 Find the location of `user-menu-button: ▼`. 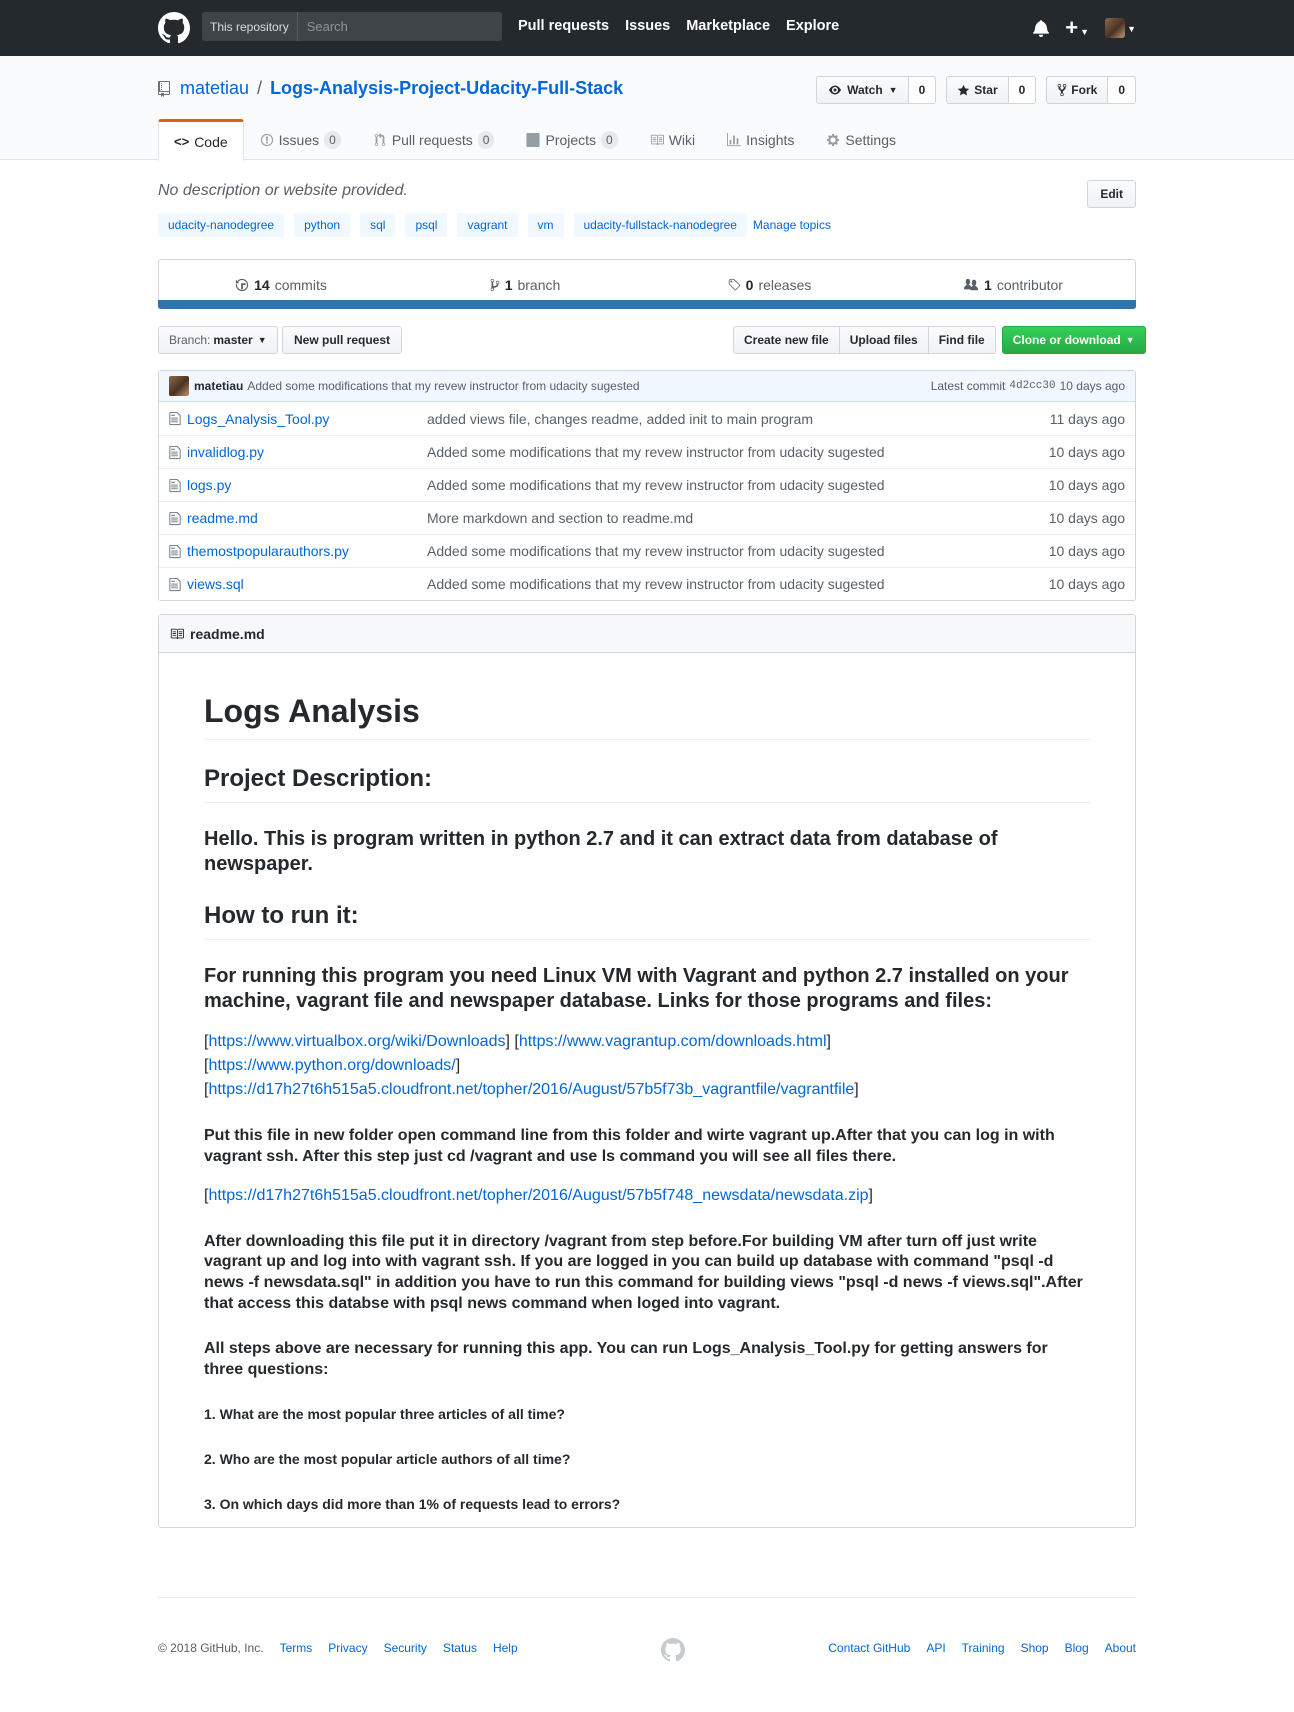

user-menu-button: ▼ is located at coordinates (1120, 28).